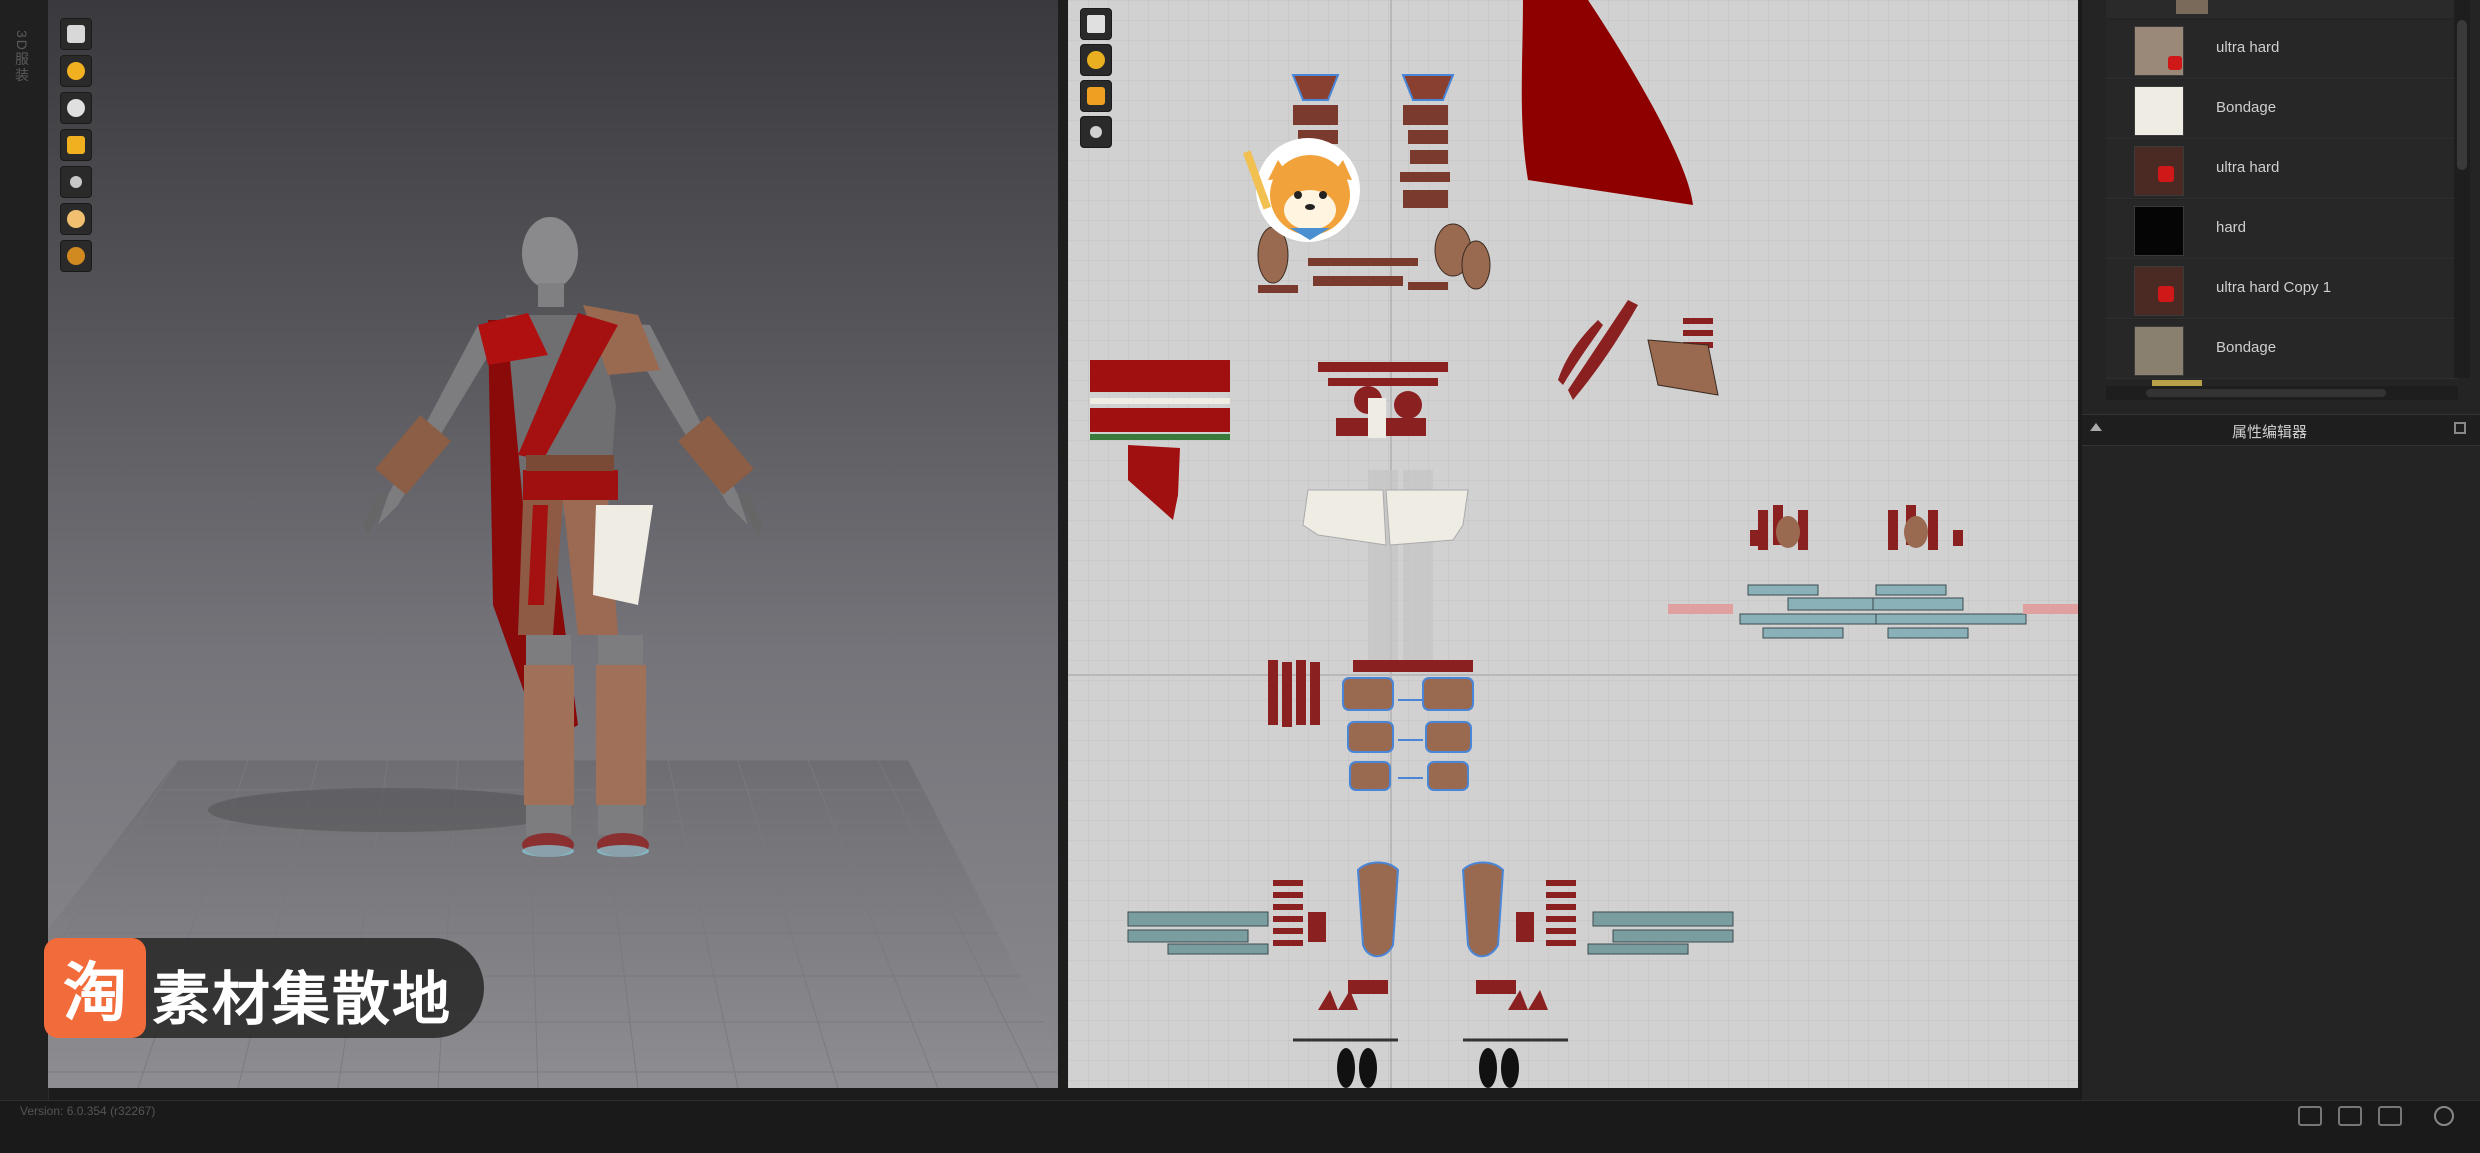 The width and height of the screenshot is (2480, 1153). What do you see at coordinates (2462, 189) in the screenshot?
I see `material-list-scrollbar` at bounding box center [2462, 189].